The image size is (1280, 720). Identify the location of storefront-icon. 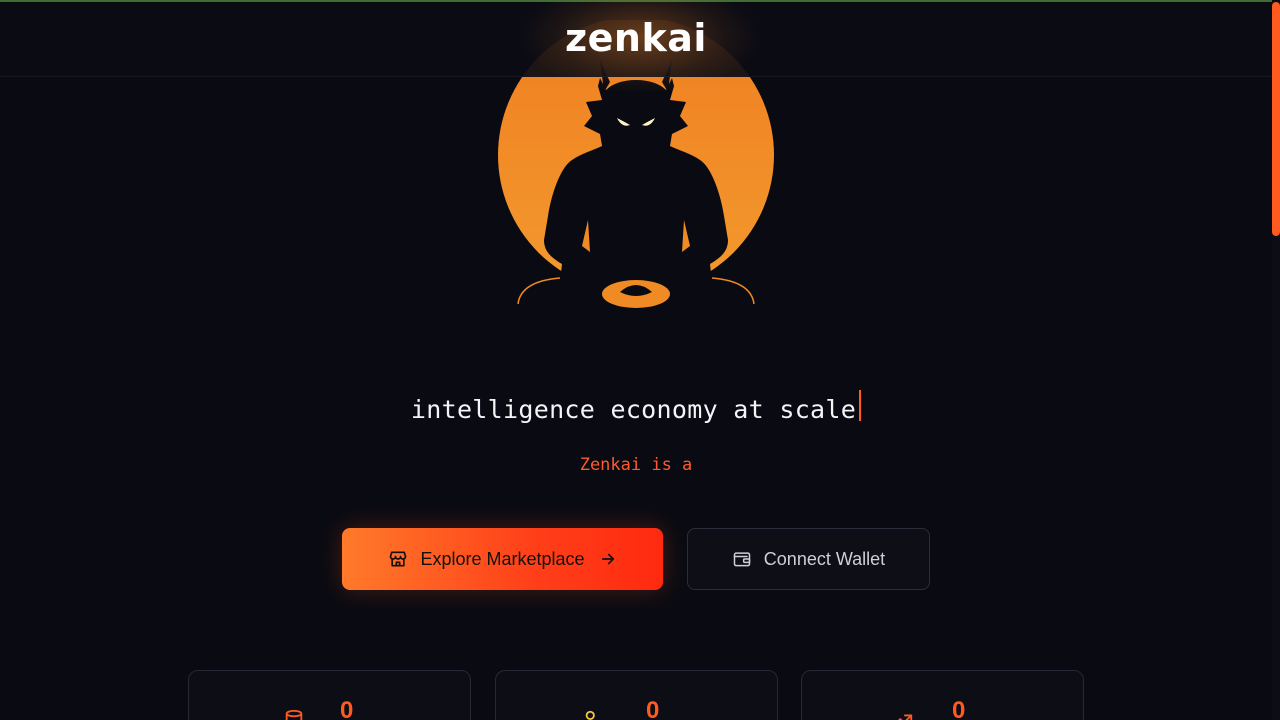
(398, 559).